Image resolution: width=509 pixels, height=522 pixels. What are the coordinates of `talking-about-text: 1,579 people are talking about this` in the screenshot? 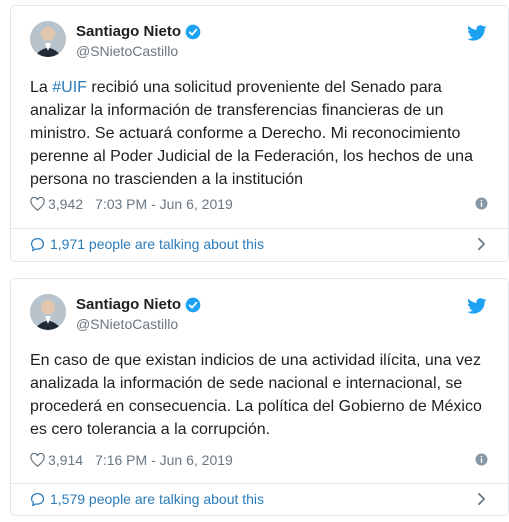 It's located at (157, 499).